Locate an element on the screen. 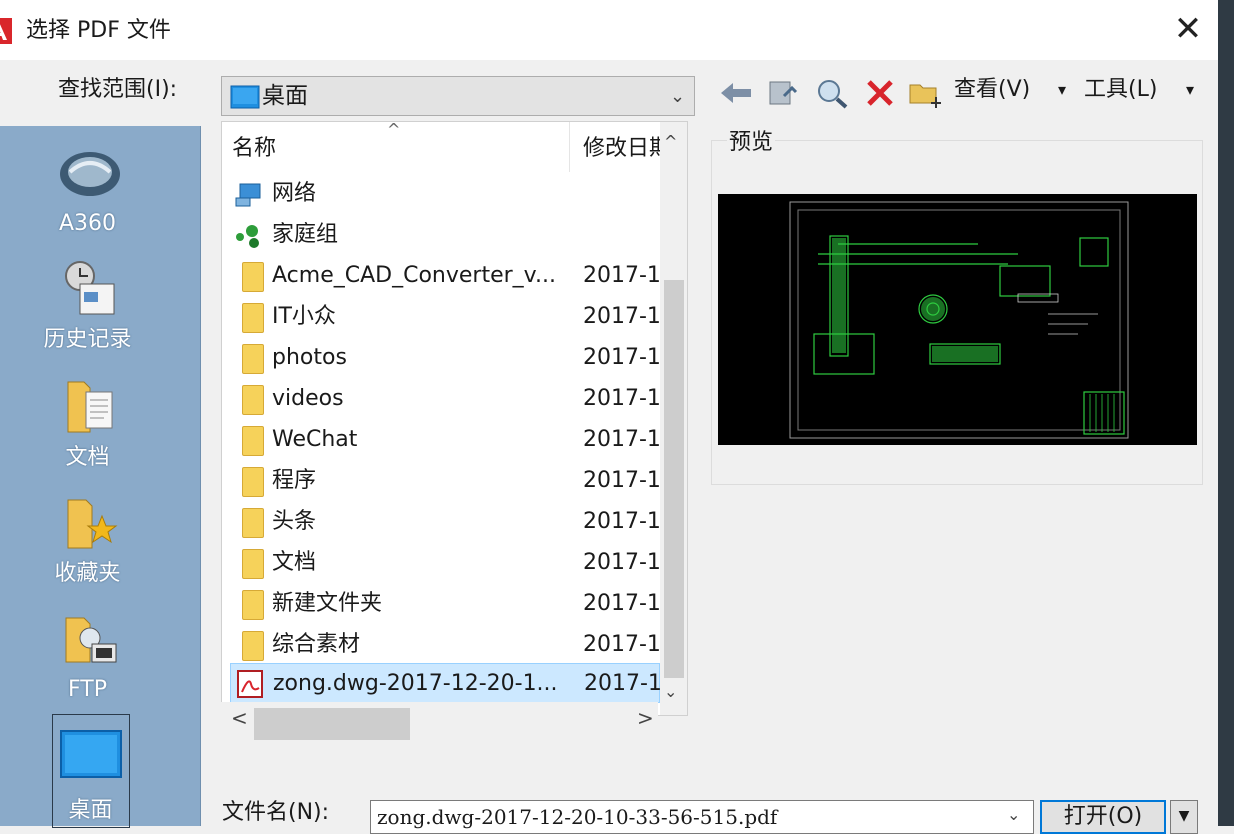 Image resolution: width=1234 pixels, height=834 pixels. delete-button is located at coordinates (880, 93).